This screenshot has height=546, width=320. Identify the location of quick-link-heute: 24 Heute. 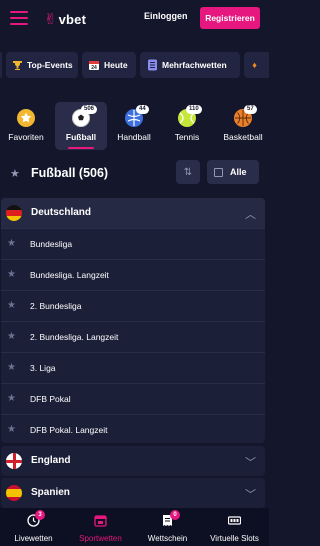
(109, 65).